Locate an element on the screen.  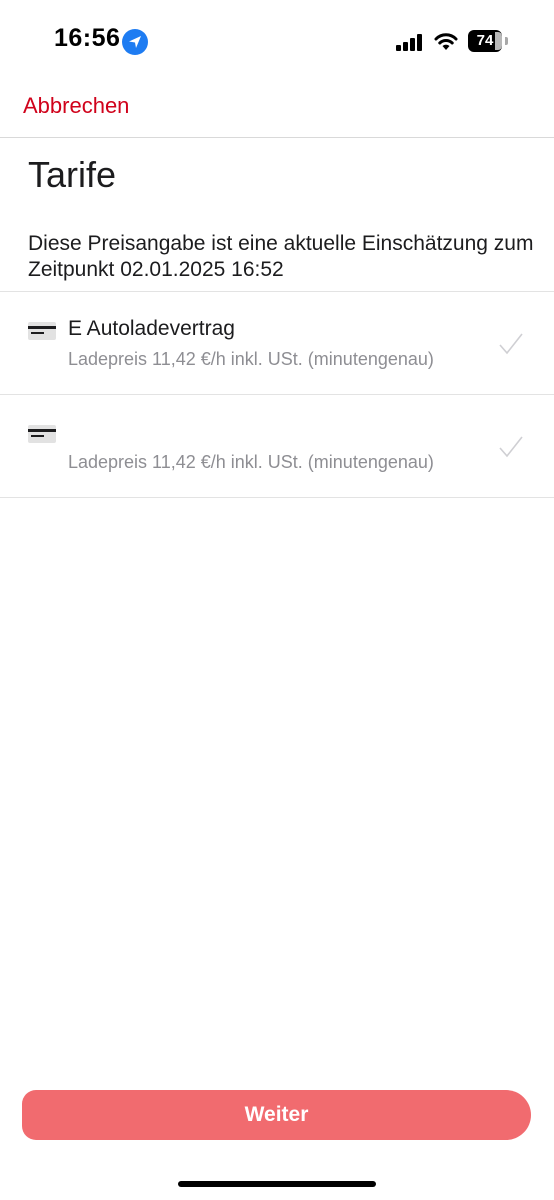
tariff-name: E Autoladevertrag is located at coordinates (151, 328).